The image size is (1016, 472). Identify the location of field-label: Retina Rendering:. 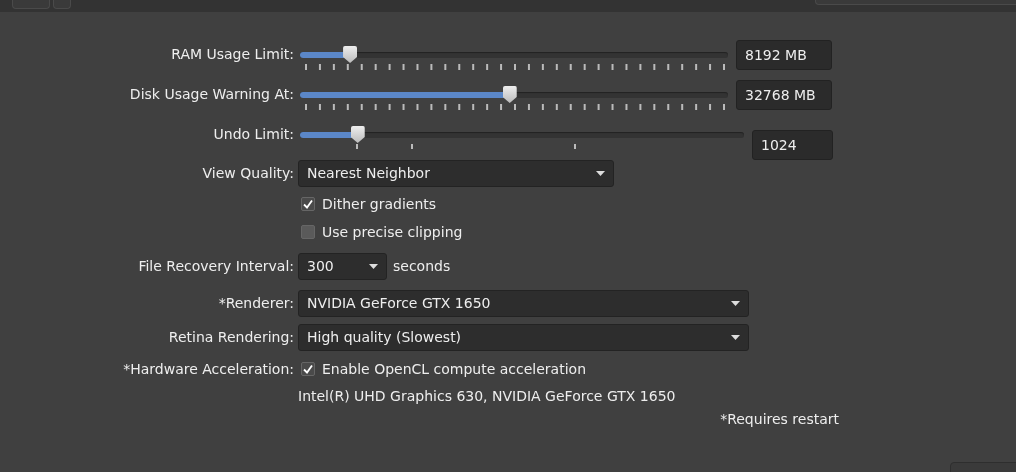
(230, 337).